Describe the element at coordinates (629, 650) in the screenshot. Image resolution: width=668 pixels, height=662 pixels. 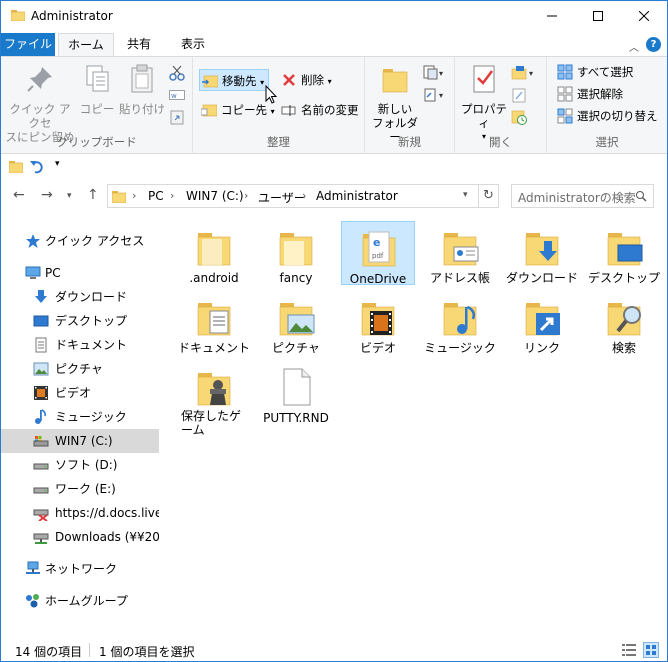
I see `details-view-icon` at that location.